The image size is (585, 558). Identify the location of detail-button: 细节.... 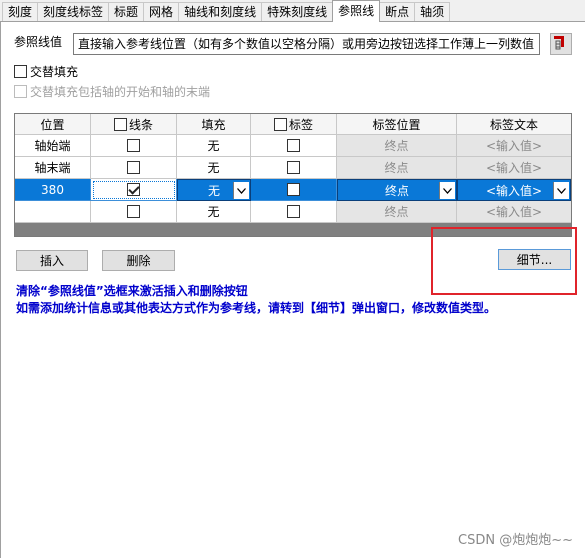
(534, 259).